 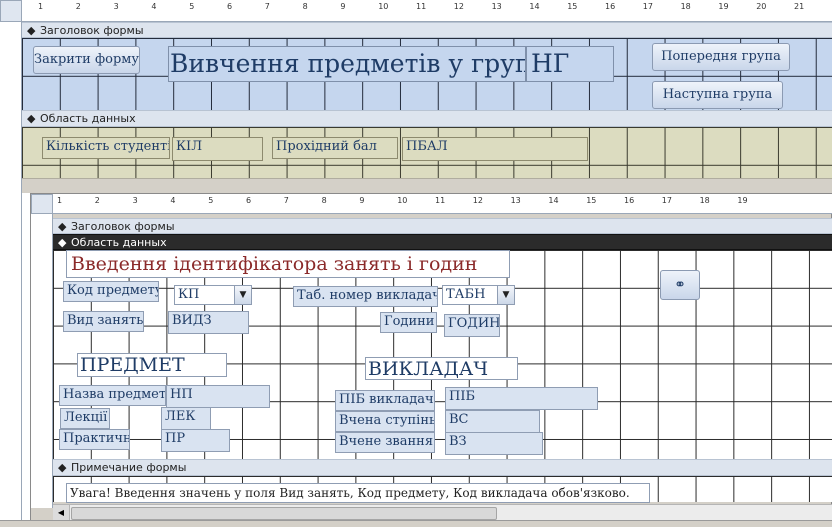 I want to click on outer-detail-area-gray, so click(x=427, y=185).